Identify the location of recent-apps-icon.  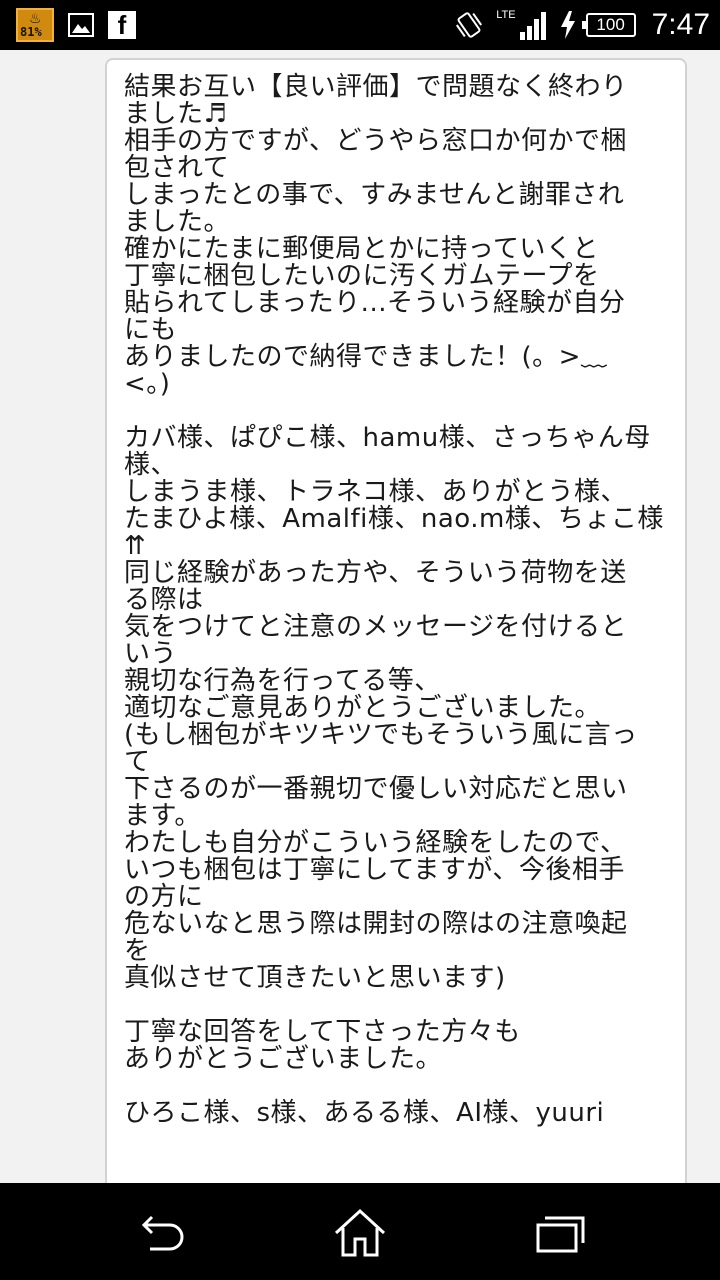
(560, 1233).